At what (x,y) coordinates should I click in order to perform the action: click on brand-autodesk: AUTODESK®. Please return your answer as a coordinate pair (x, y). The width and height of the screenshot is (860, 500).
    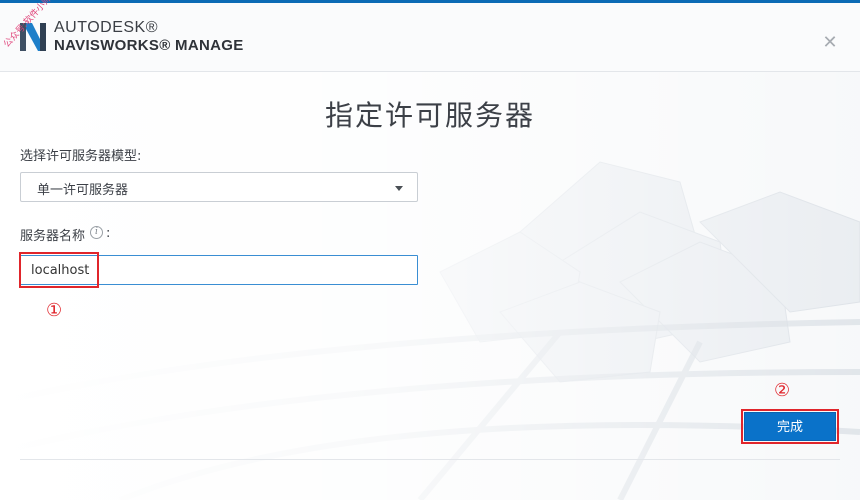
    Looking at the image, I should click on (106, 27).